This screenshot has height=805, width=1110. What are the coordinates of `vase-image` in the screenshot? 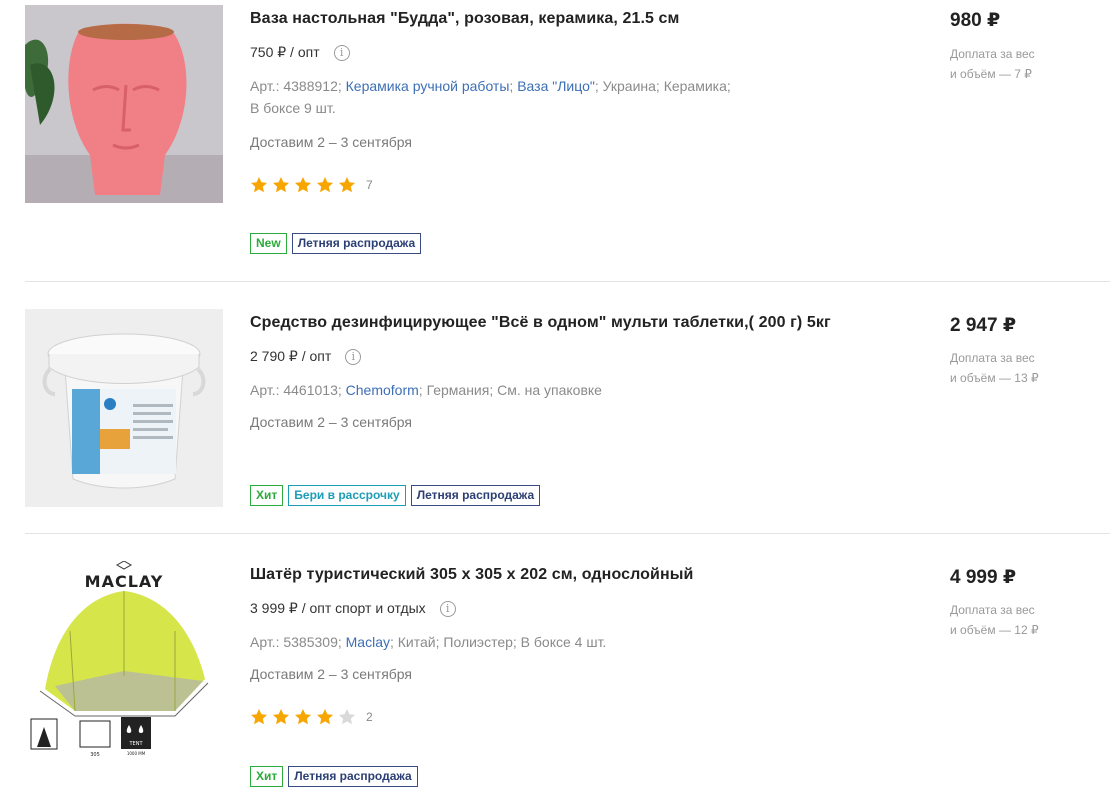 It's located at (124, 104).